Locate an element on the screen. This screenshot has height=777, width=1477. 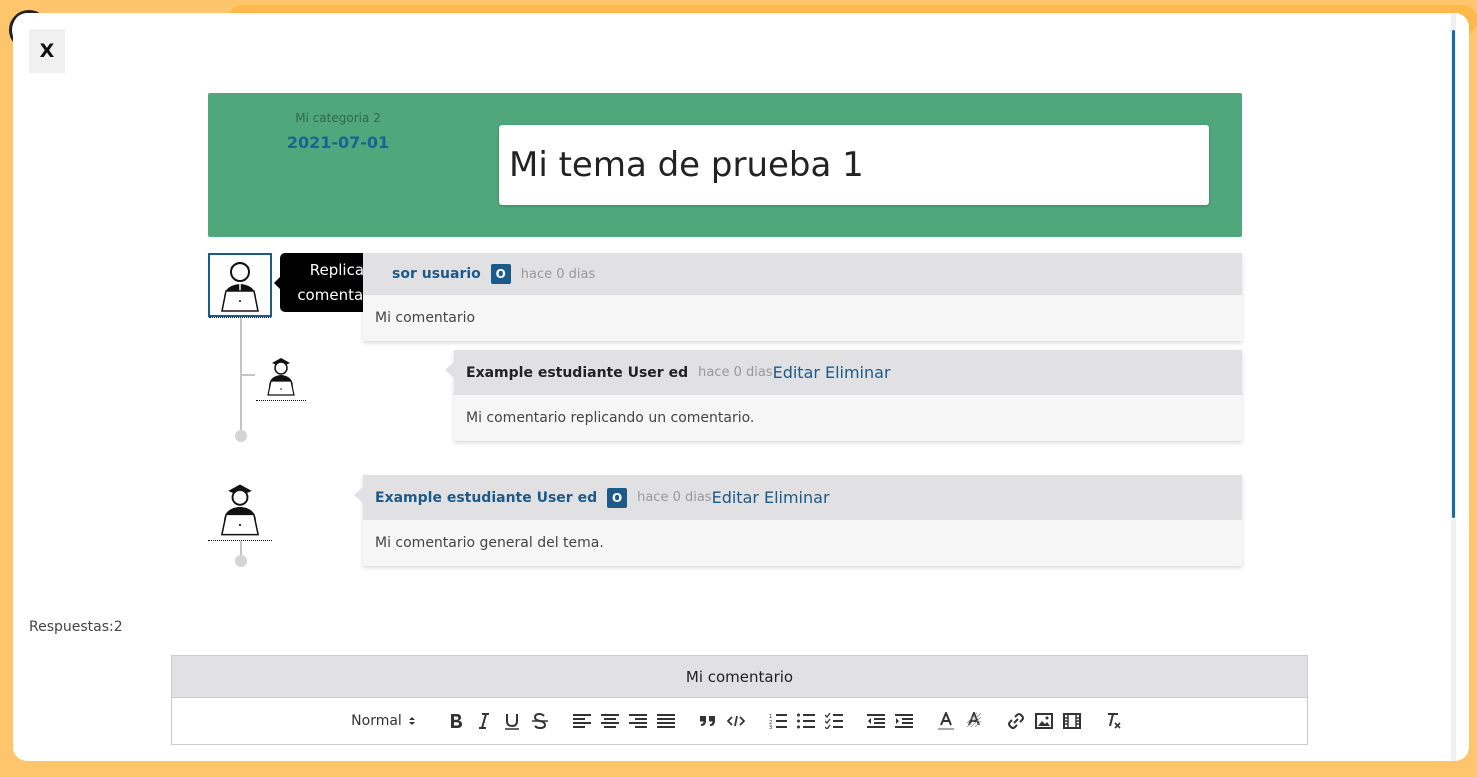
delete-comment-link: Eliminar is located at coordinates (797, 497).